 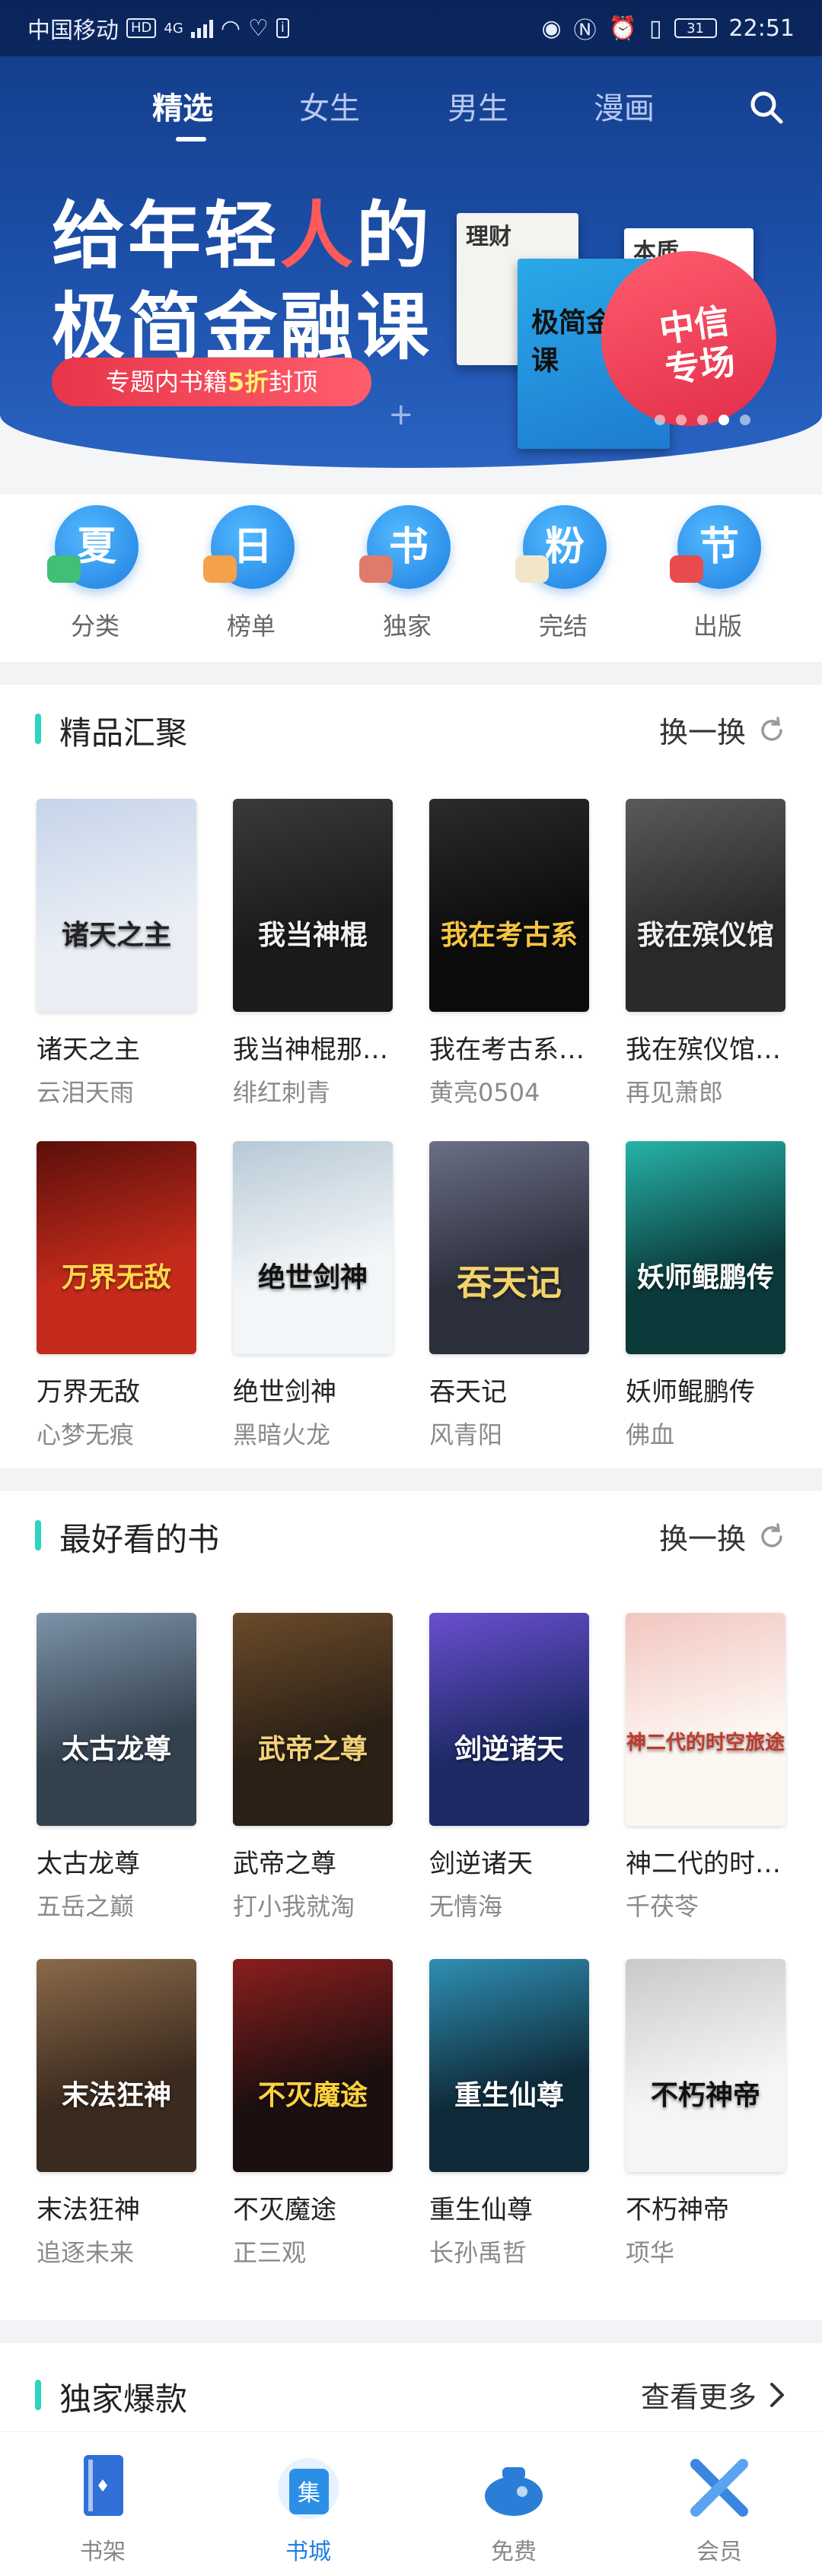 I want to click on nav-item: 集书城, so click(x=308, y=2507).